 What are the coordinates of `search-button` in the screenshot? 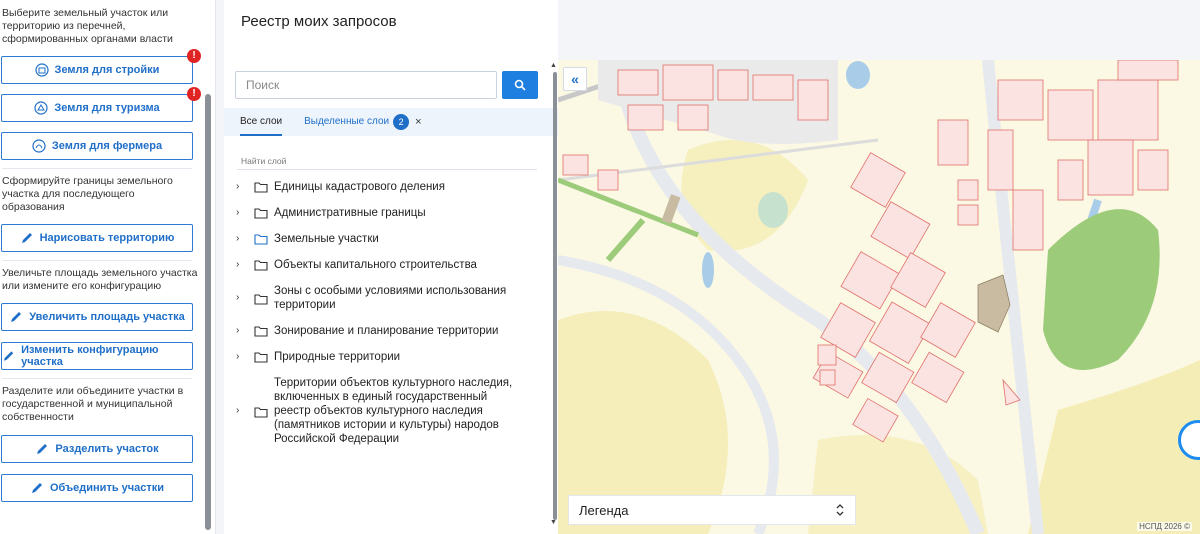 It's located at (520, 85).